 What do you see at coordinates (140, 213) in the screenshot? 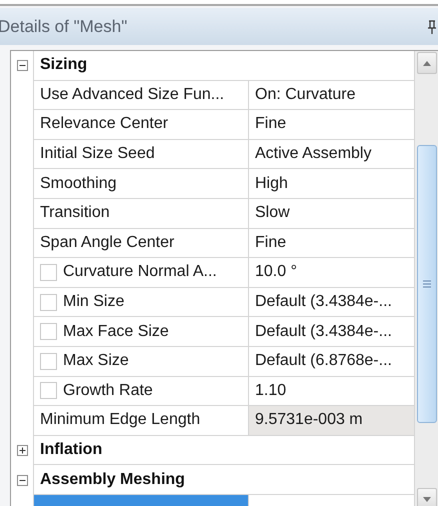
I see `property-label: Transition` at bounding box center [140, 213].